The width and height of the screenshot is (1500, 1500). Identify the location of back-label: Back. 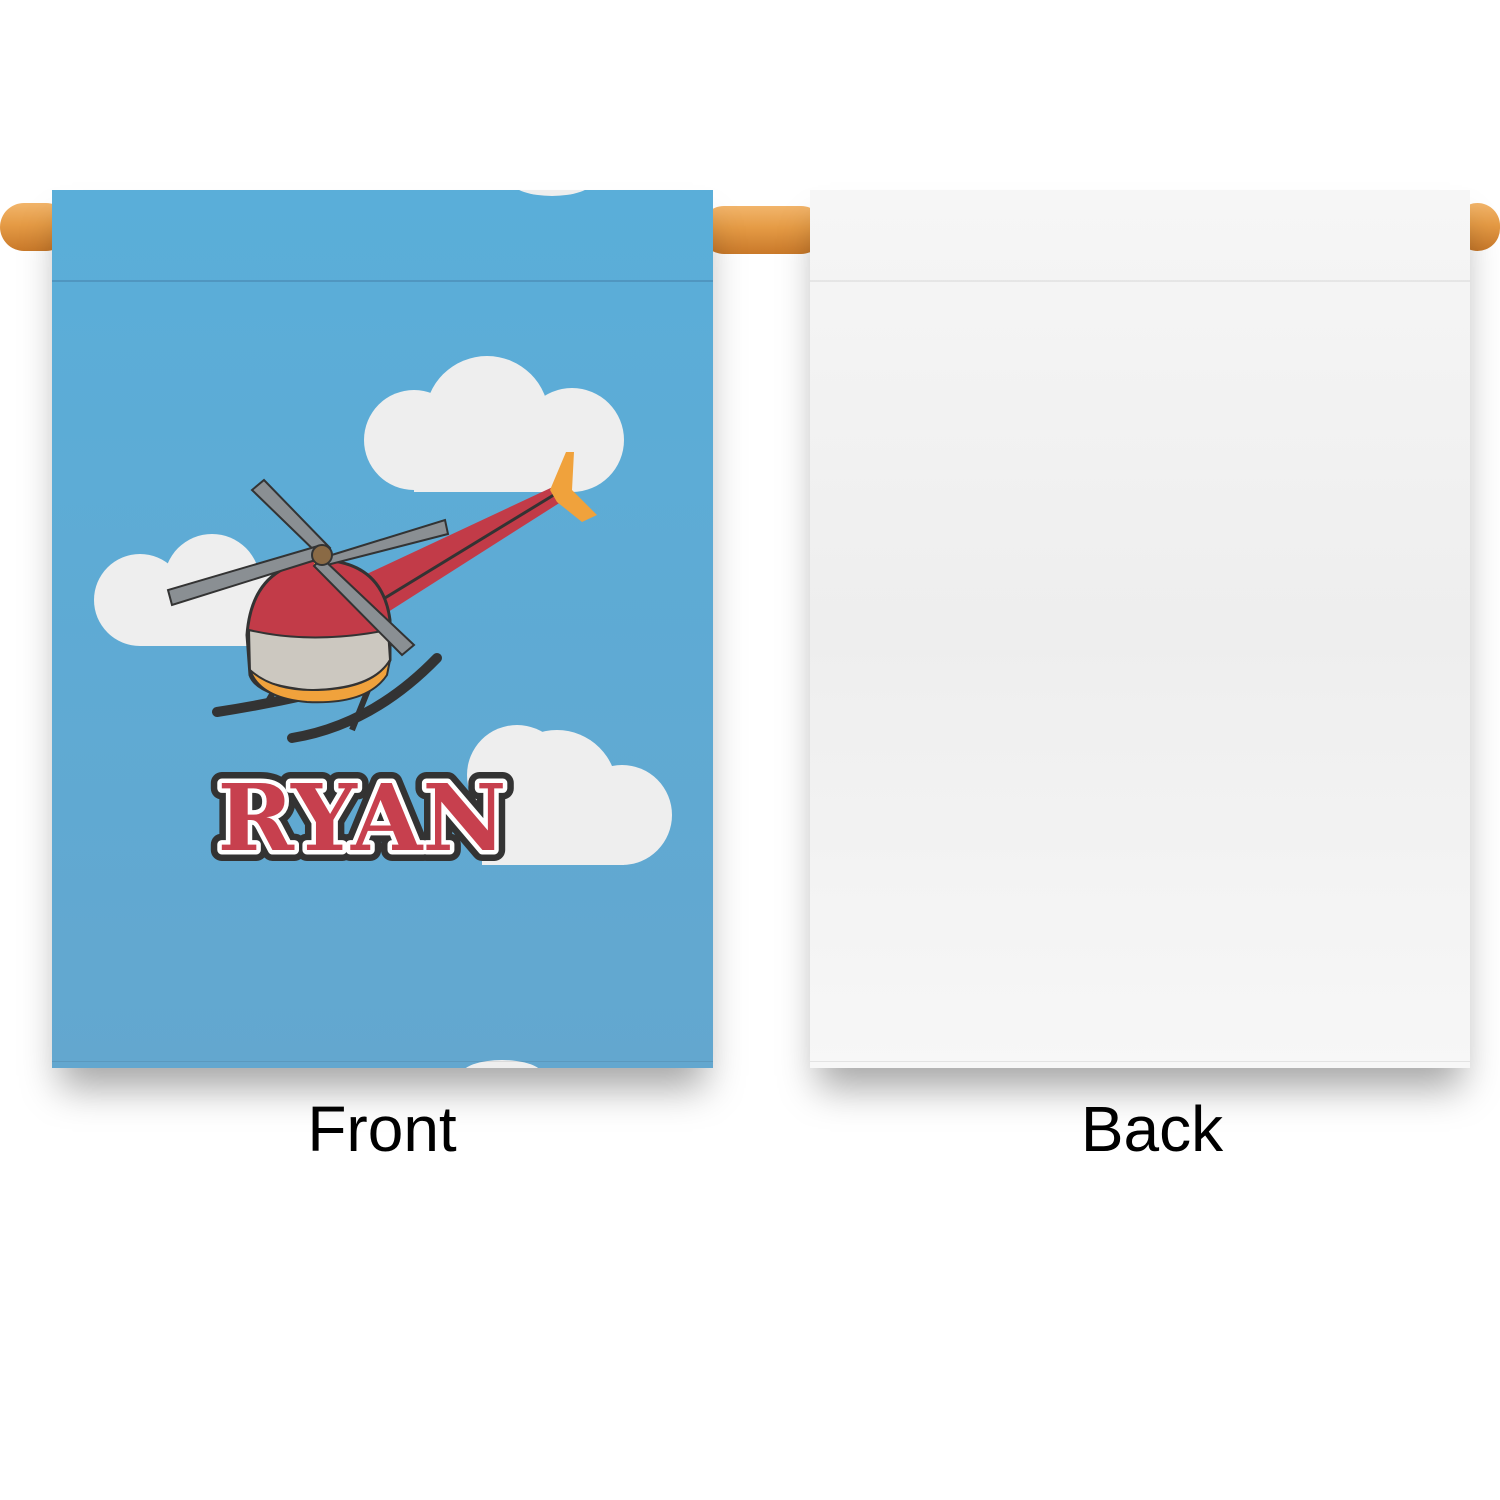
(1152, 1129).